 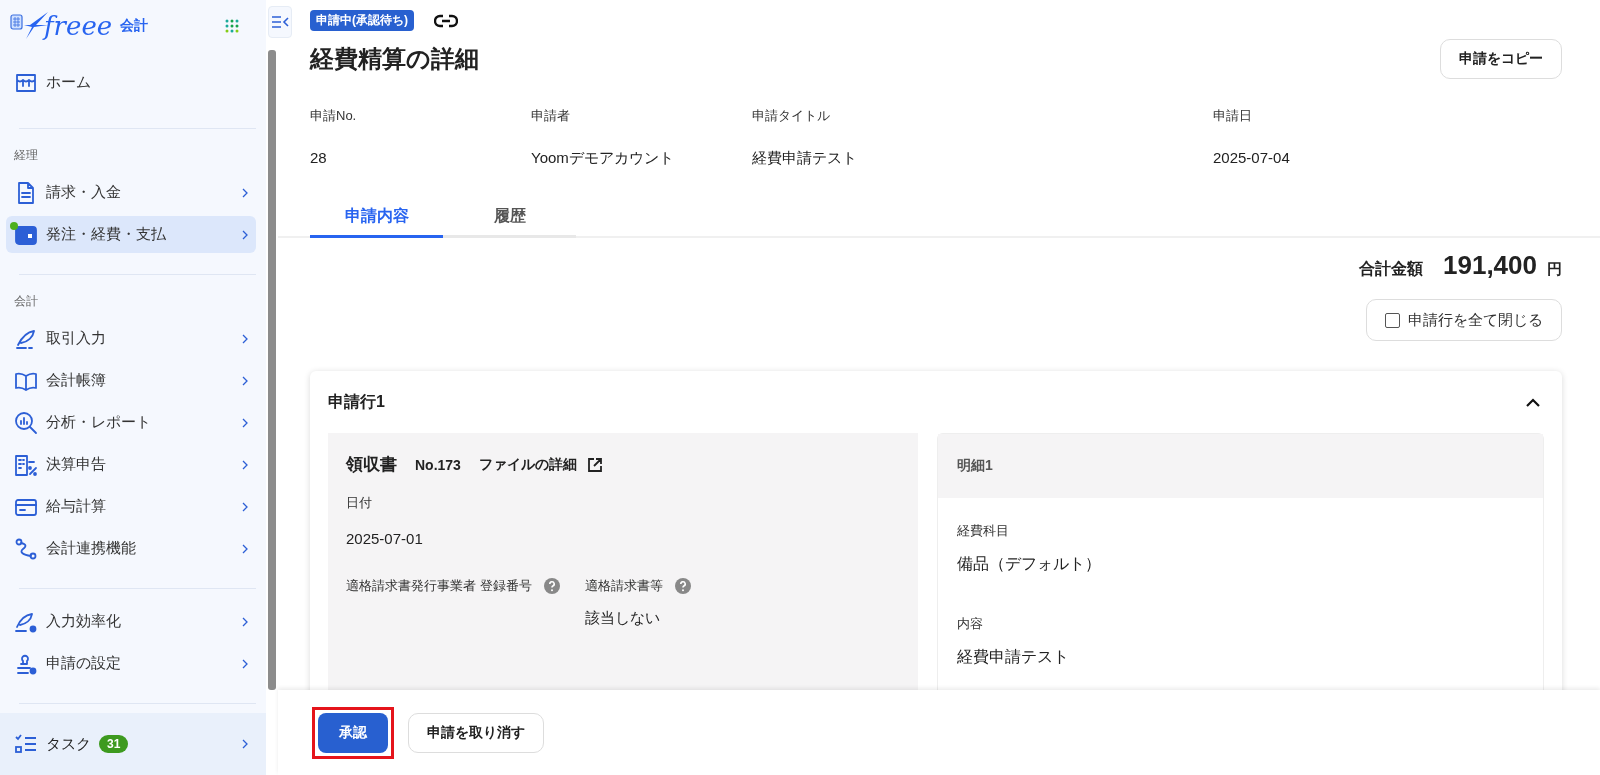 I want to click on sidebar-item: 会計連携機能, so click(x=131, y=548).